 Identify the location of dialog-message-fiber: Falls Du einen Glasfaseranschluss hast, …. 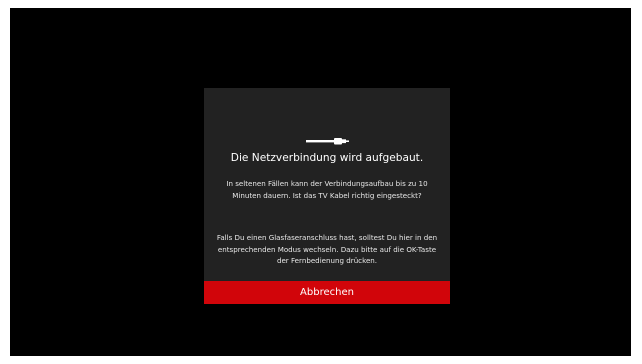
(327, 249).